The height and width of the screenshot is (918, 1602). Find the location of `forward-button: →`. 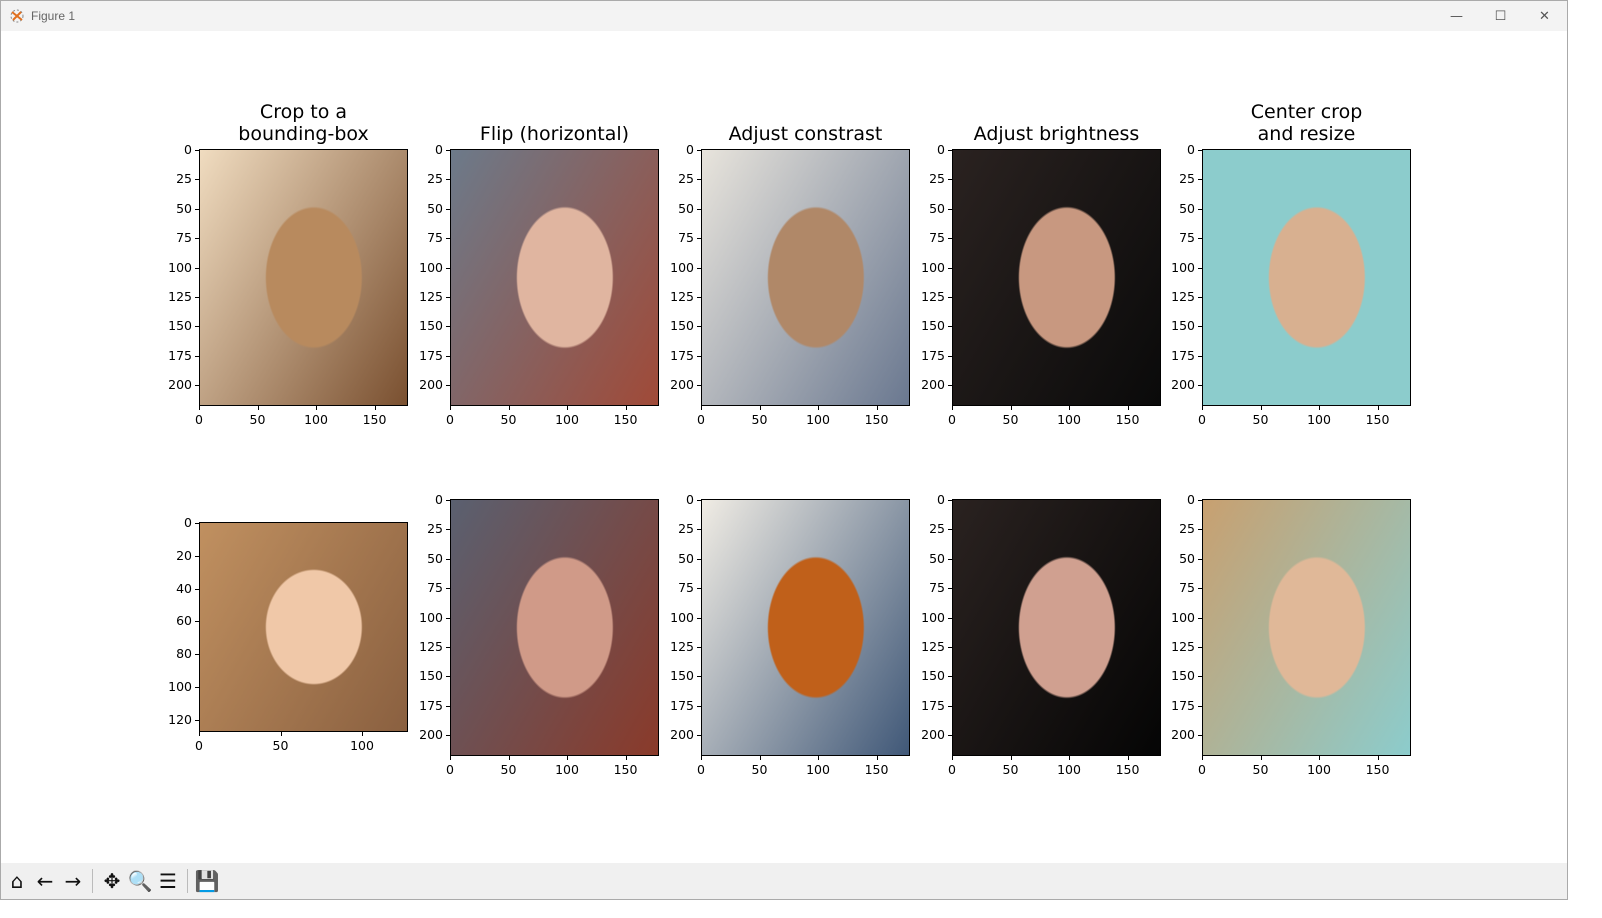

forward-button: → is located at coordinates (73, 881).